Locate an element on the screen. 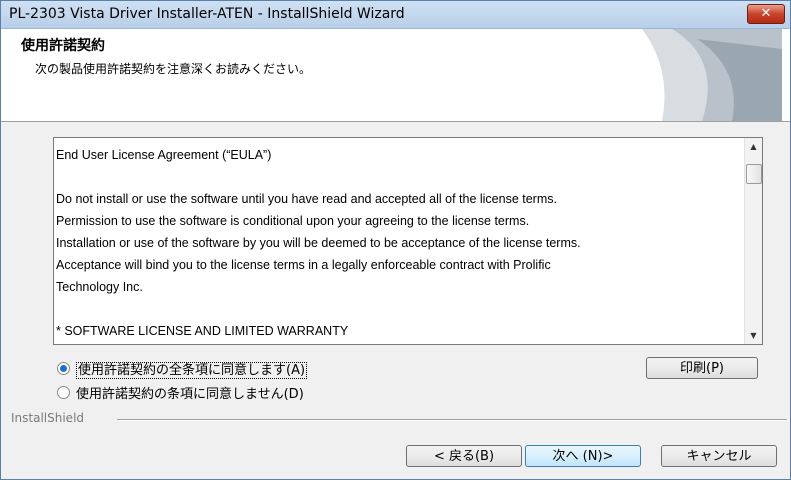 This screenshot has width=791, height=480. accept-label: 使用許諾契約の全条項に同意します(A) is located at coordinates (192, 370).